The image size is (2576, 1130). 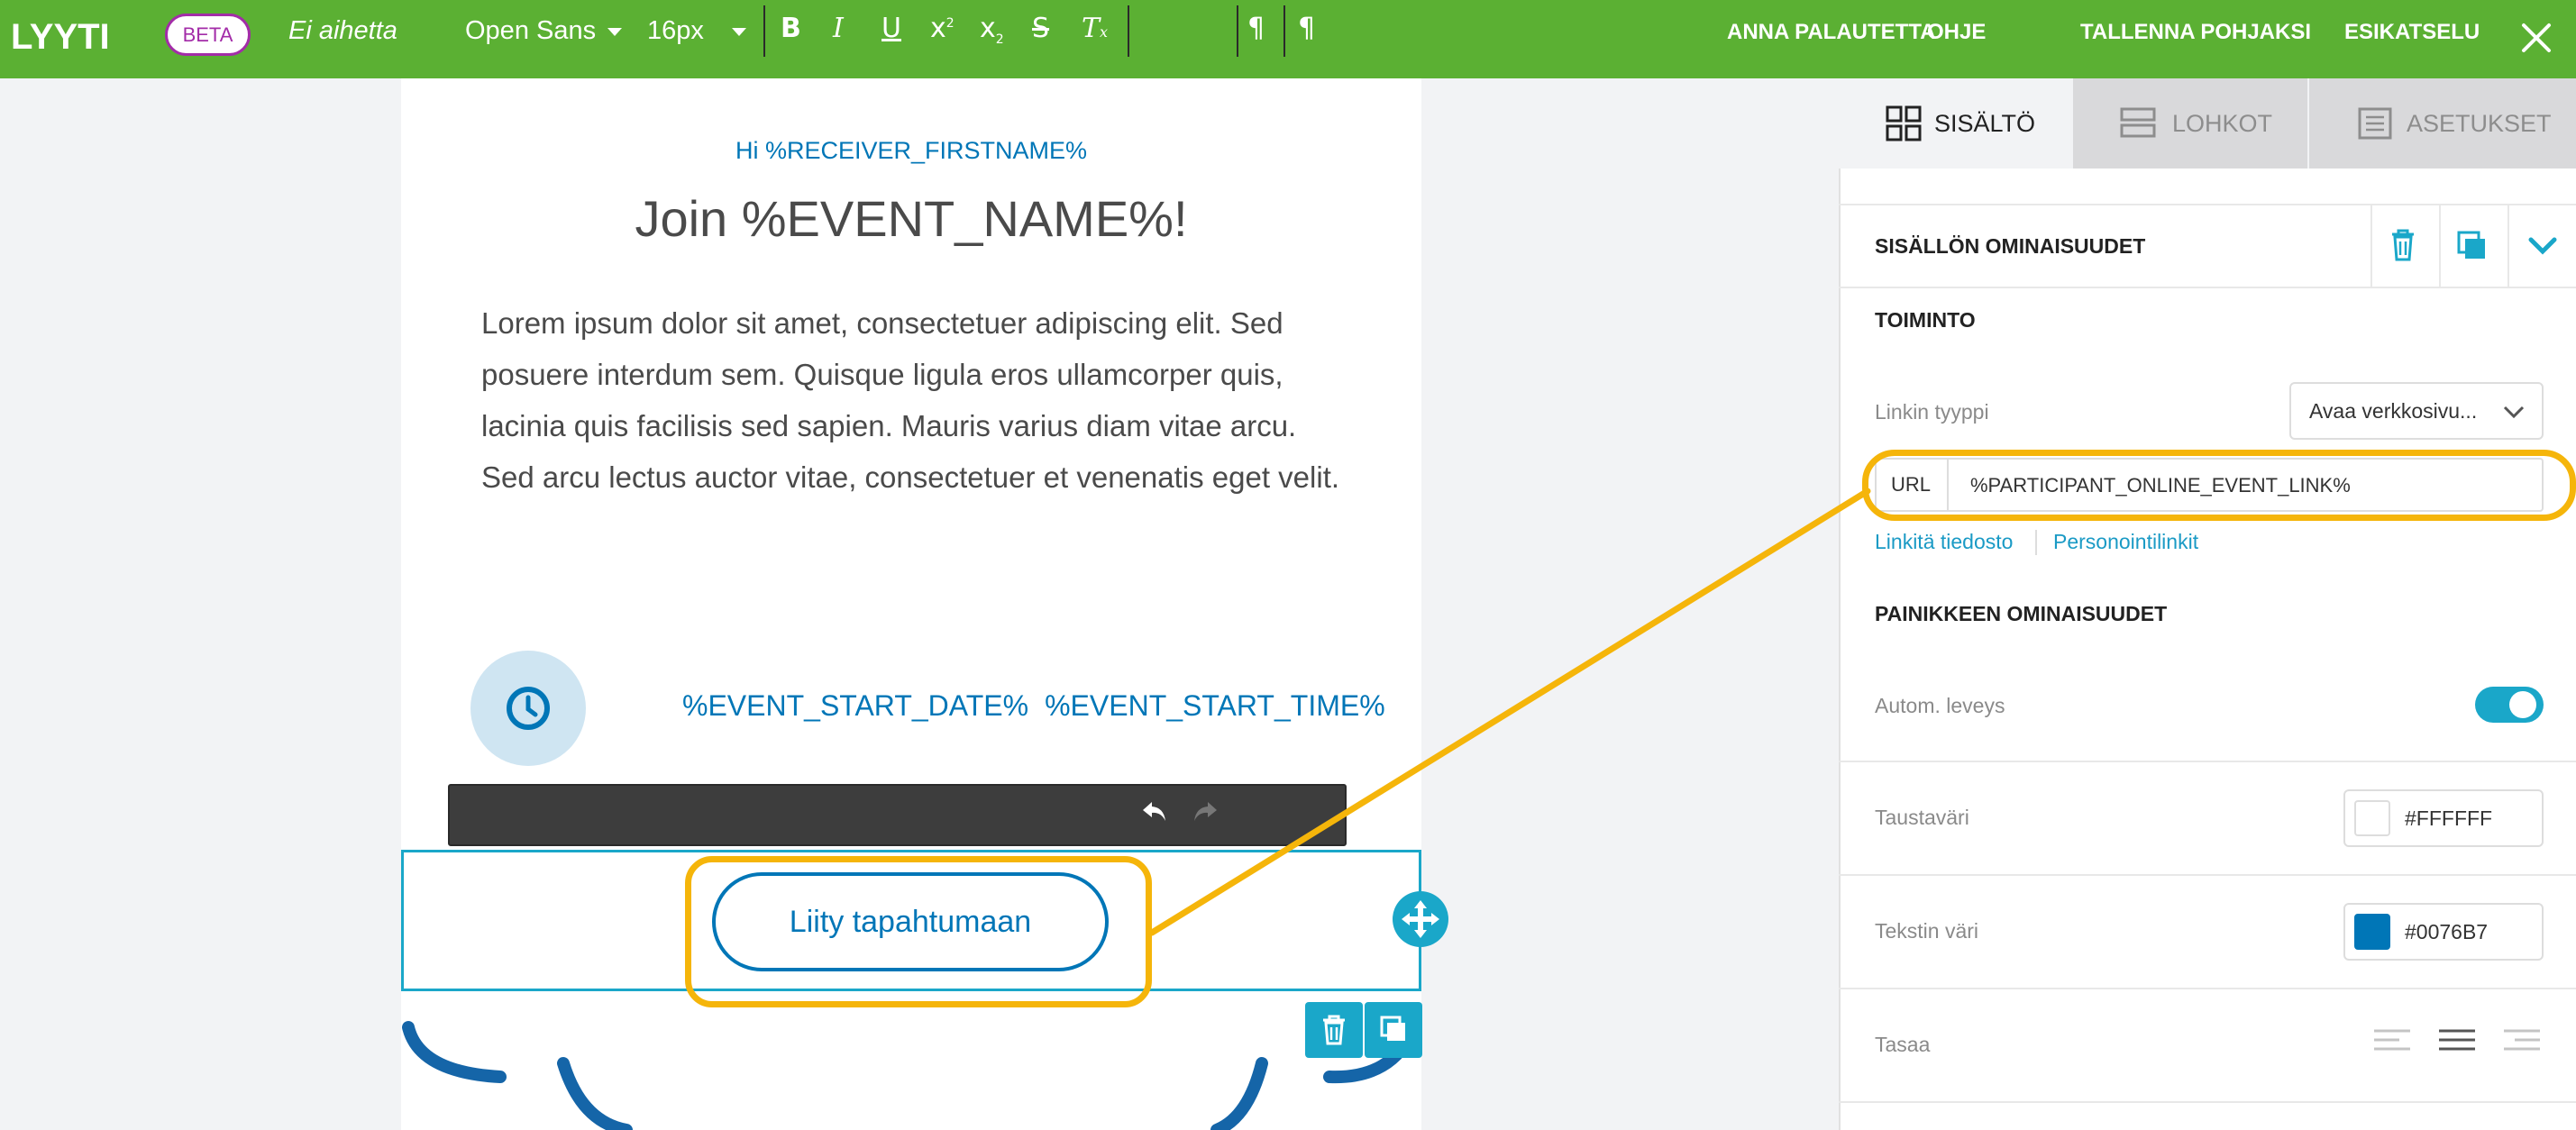 What do you see at coordinates (528, 708) in the screenshot?
I see `clock-icon` at bounding box center [528, 708].